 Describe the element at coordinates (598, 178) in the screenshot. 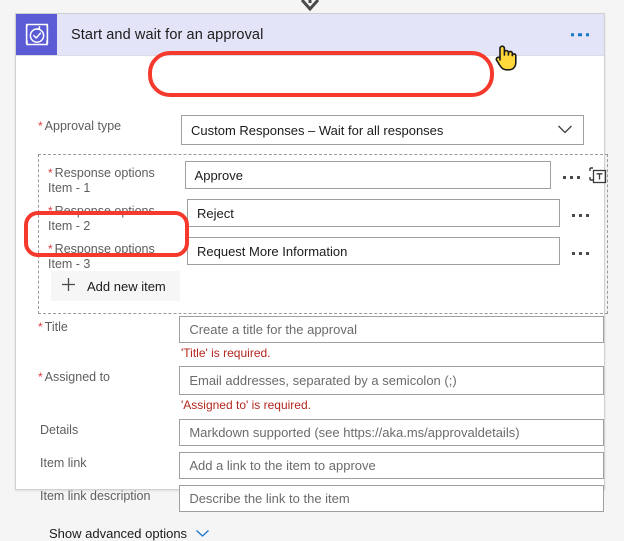

I see `dynamic-content-text-icon` at that location.